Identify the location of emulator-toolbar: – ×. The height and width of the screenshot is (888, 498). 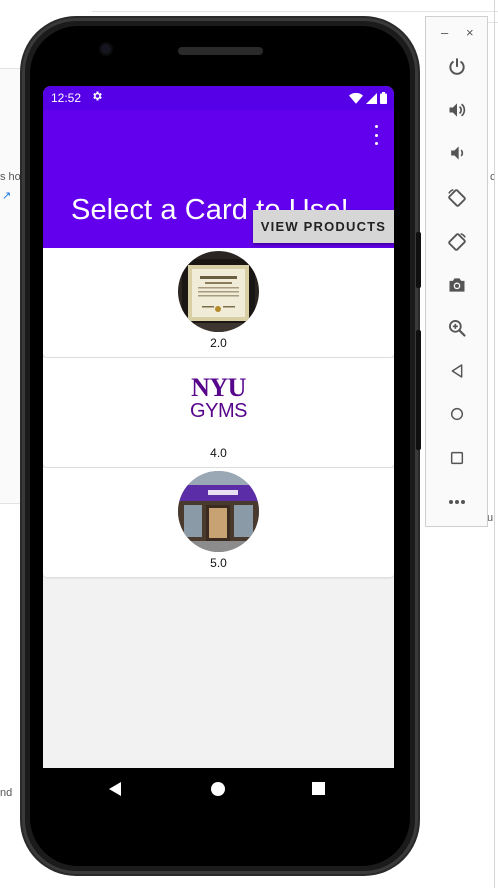
(456, 271).